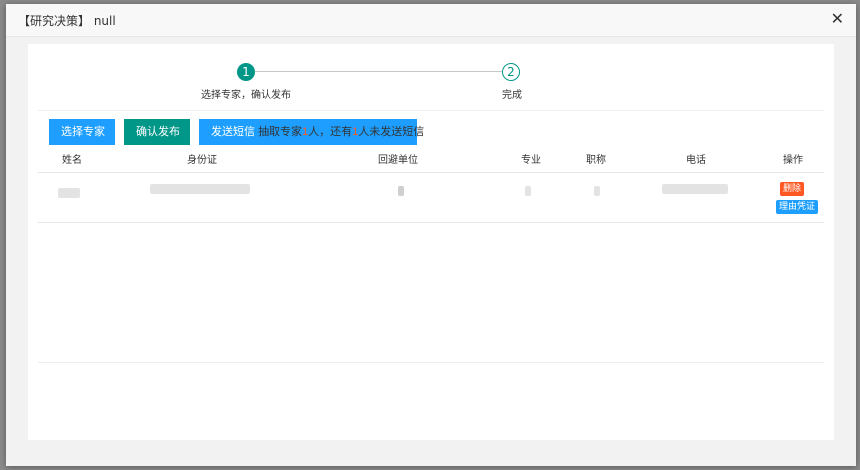  What do you see at coordinates (246, 95) in the screenshot?
I see `step-1-label: 选择专家，确认发布` at bounding box center [246, 95].